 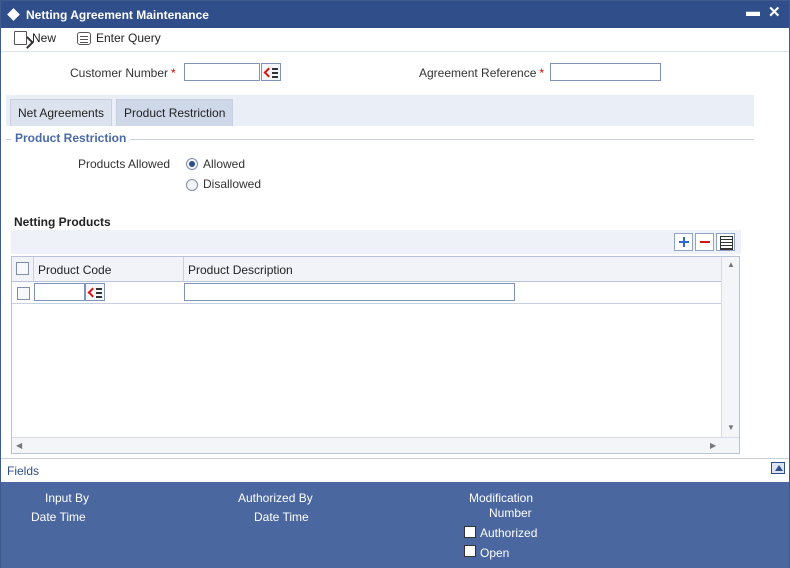 What do you see at coordinates (778, 468) in the screenshot?
I see `collapse-up-icon` at bounding box center [778, 468].